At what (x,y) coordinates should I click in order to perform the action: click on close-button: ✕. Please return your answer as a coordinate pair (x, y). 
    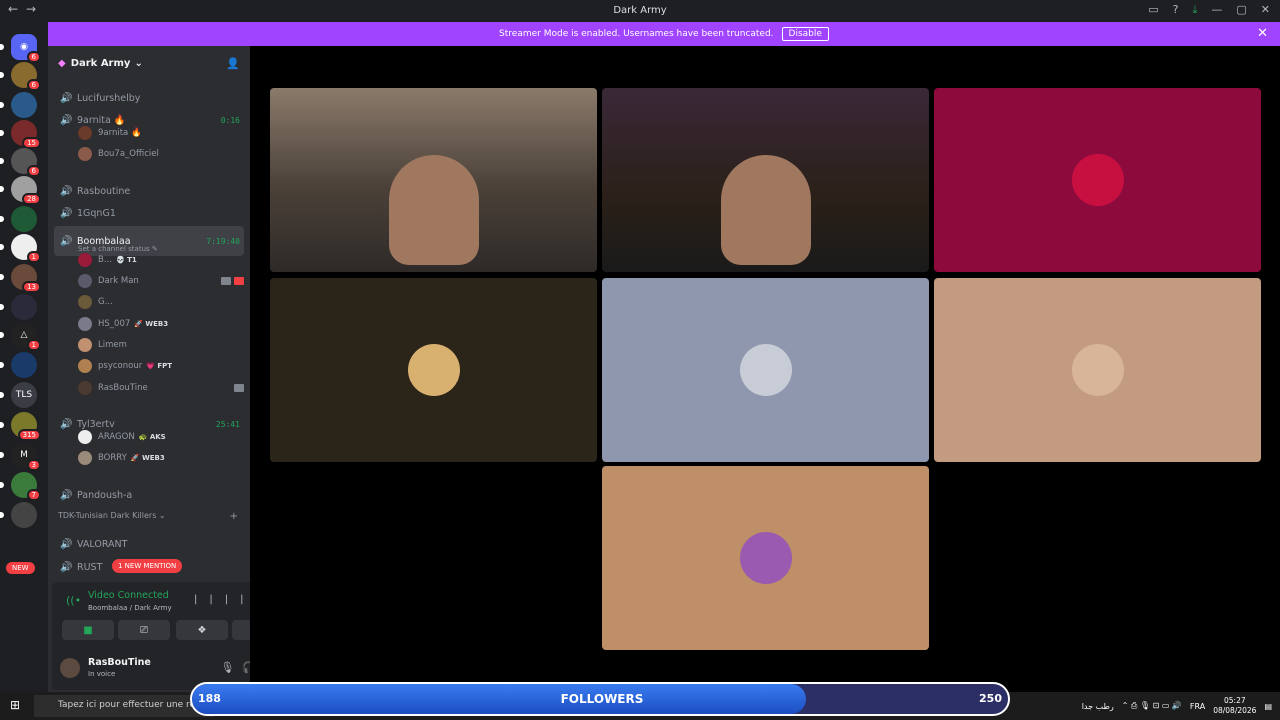
    Looking at the image, I should click on (1265, 10).